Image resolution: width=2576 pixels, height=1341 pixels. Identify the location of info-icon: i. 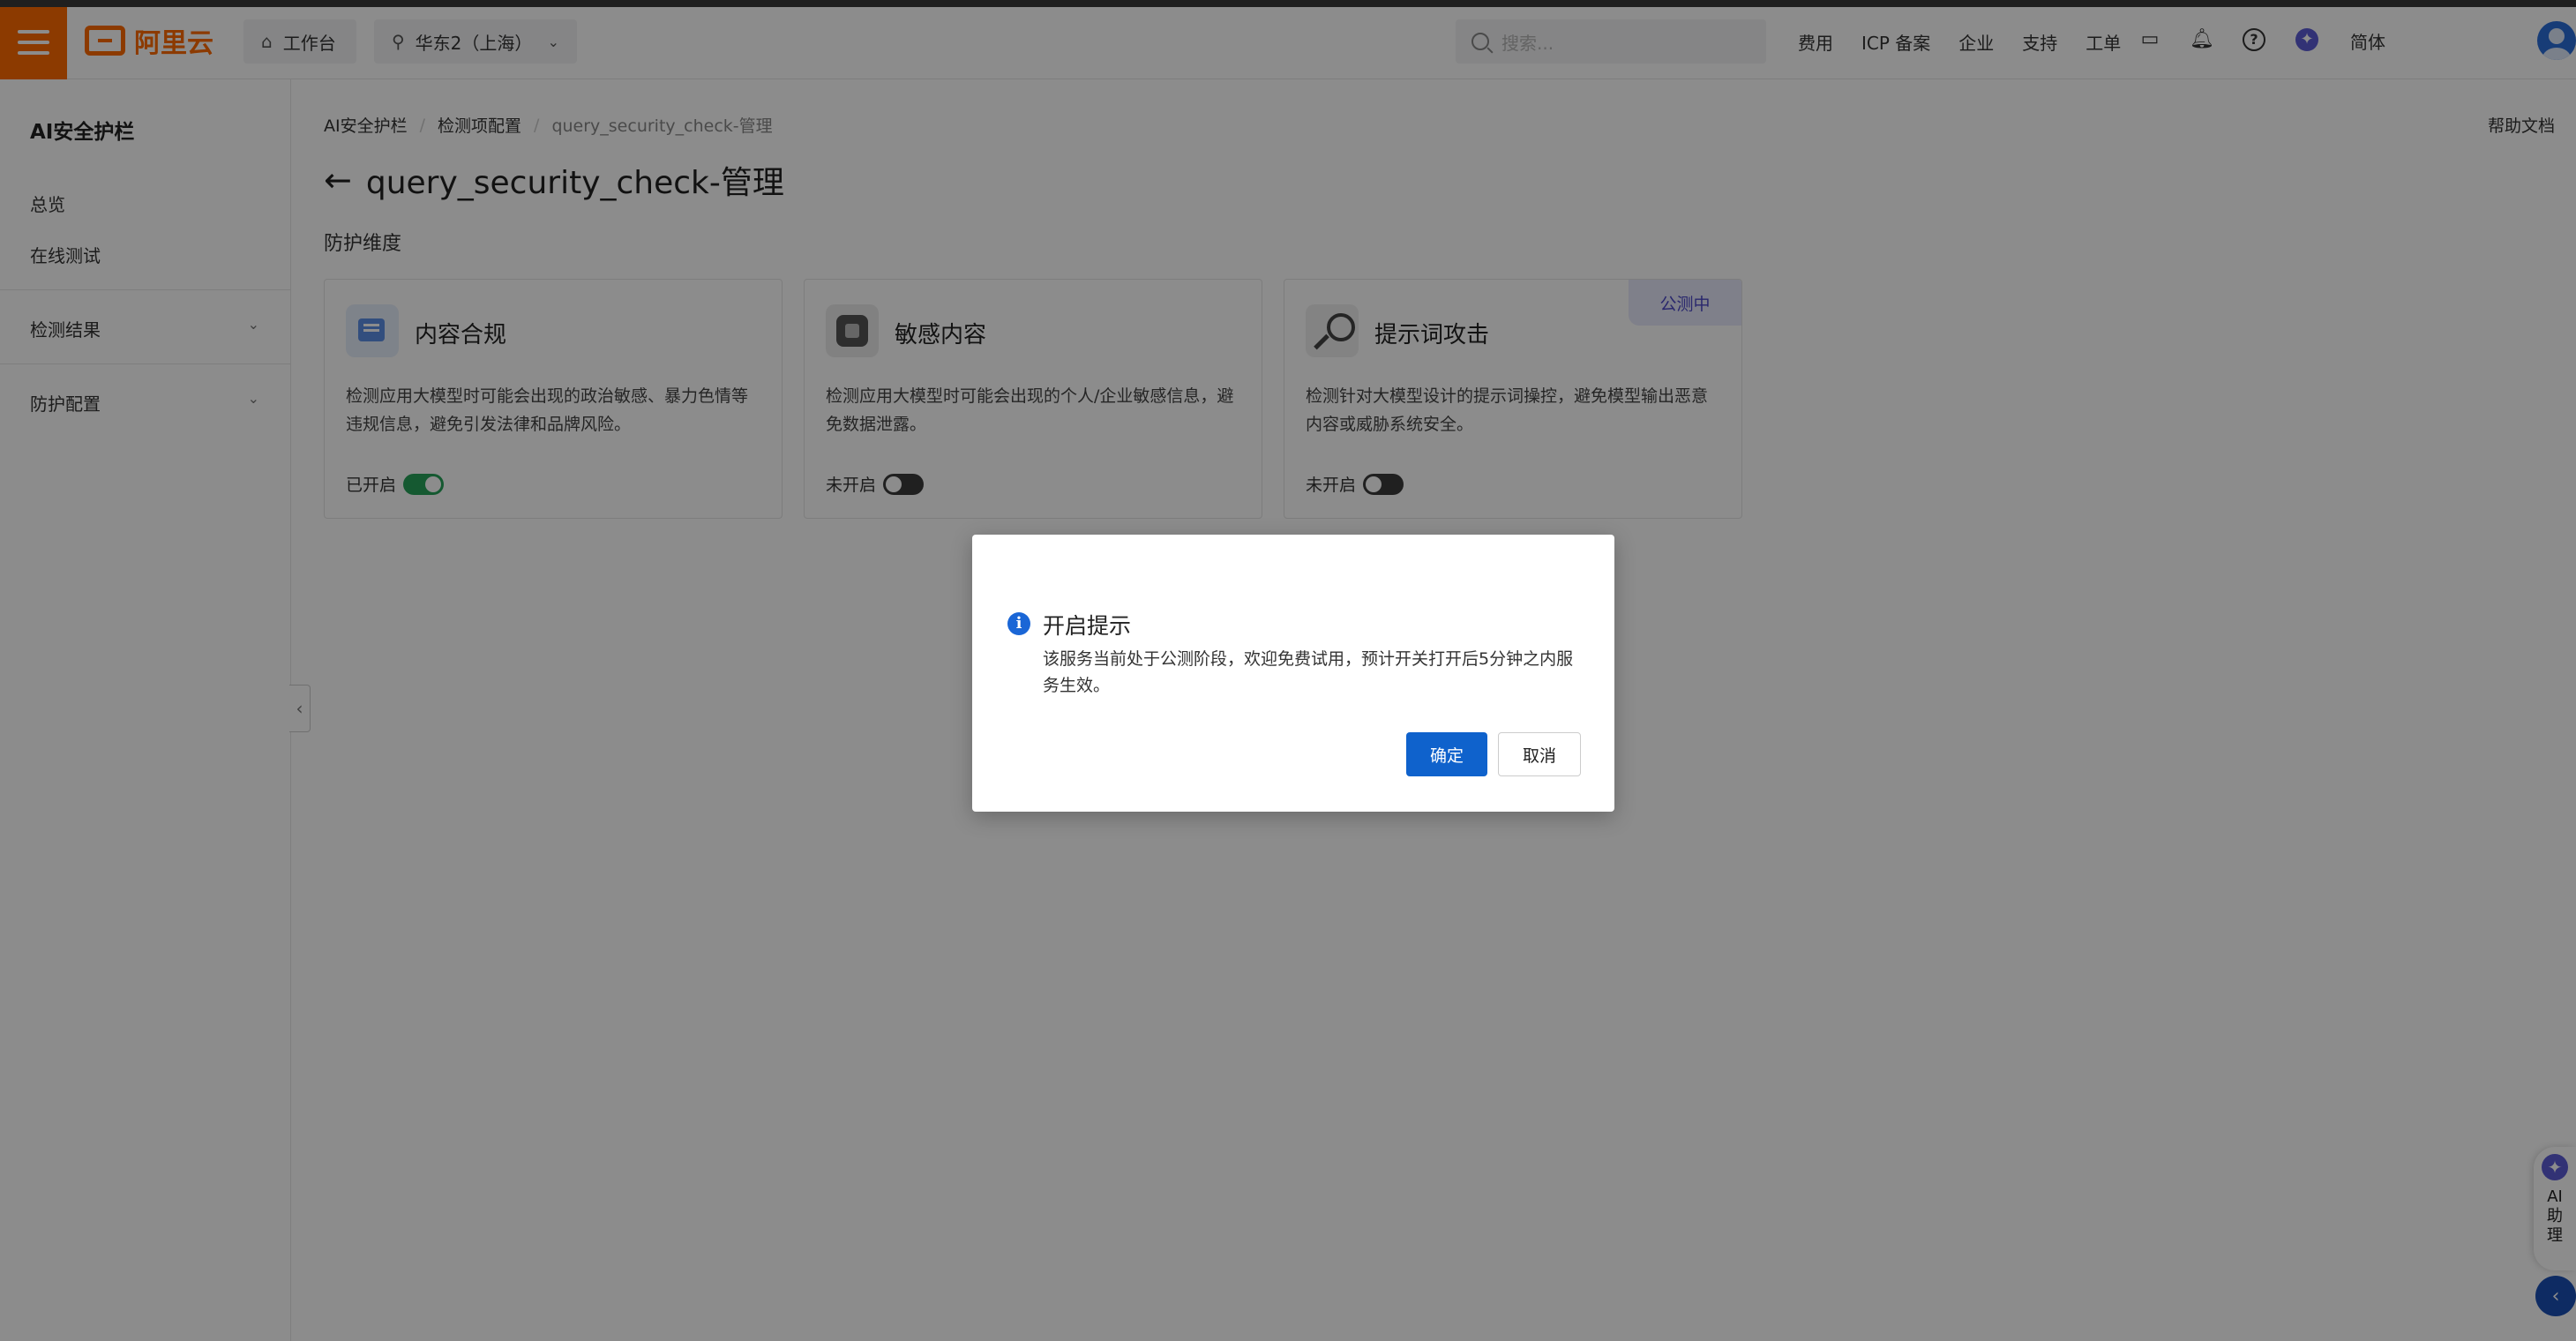
(1019, 623).